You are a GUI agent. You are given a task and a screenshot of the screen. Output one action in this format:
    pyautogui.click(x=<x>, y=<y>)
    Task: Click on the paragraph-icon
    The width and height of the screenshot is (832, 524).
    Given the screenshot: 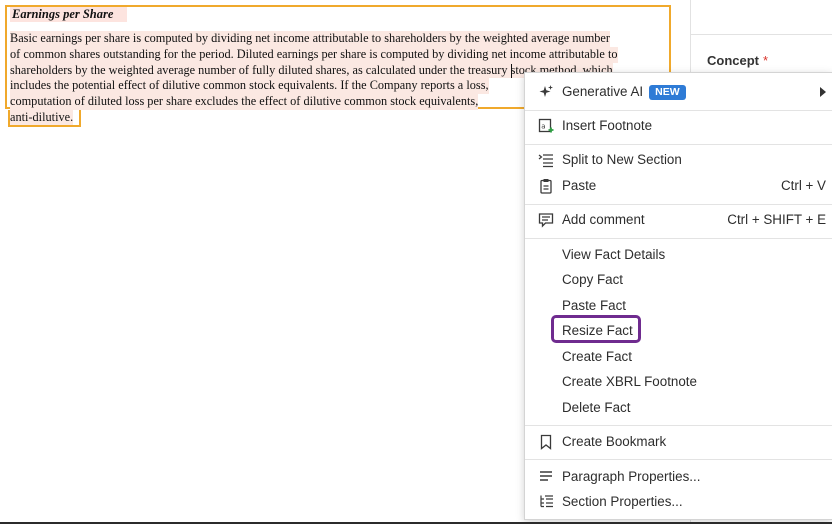 What is the action you would take?
    pyautogui.click(x=546, y=476)
    